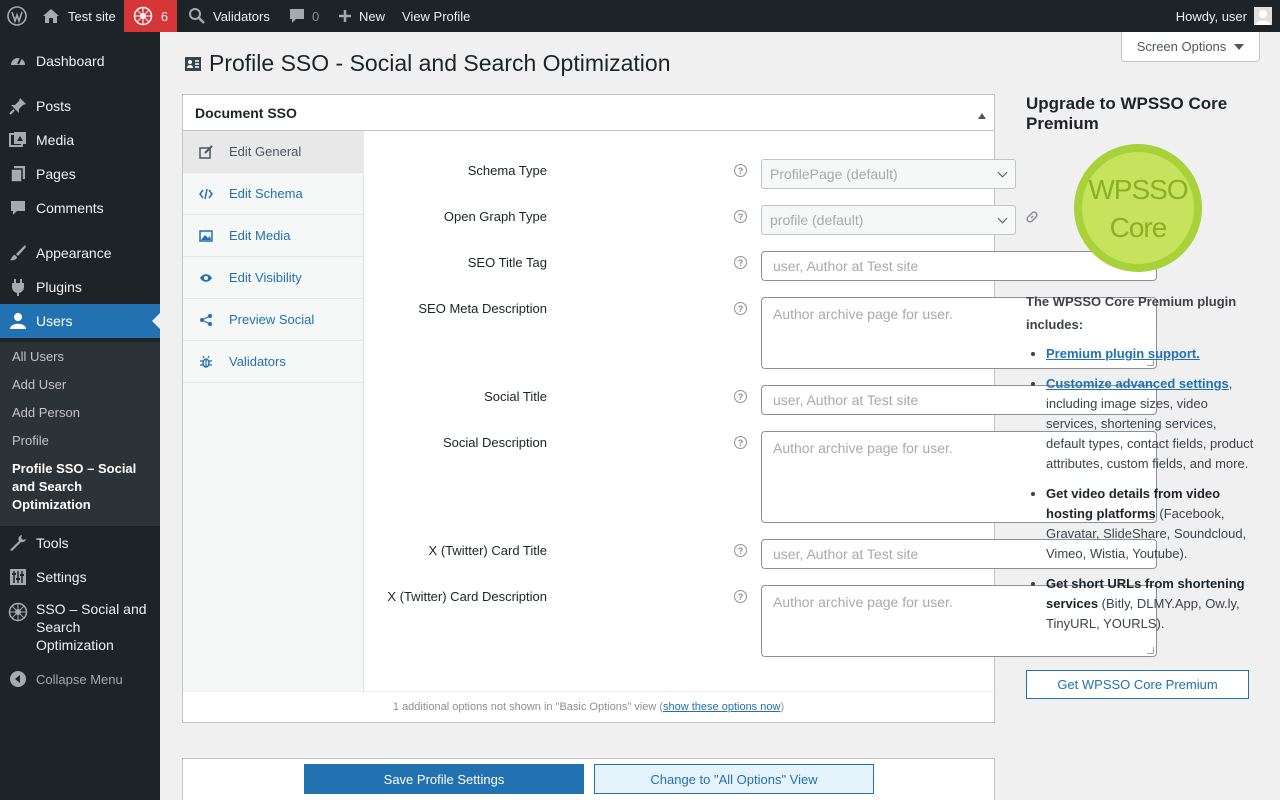 The width and height of the screenshot is (1280, 800). What do you see at coordinates (80, 321) in the screenshot?
I see `menu-users: Users` at bounding box center [80, 321].